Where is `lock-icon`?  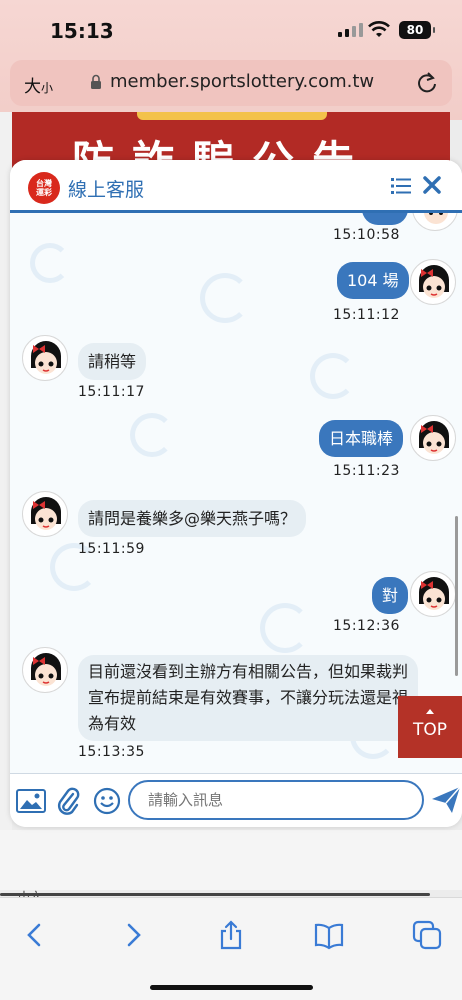 lock-icon is located at coordinates (96, 81).